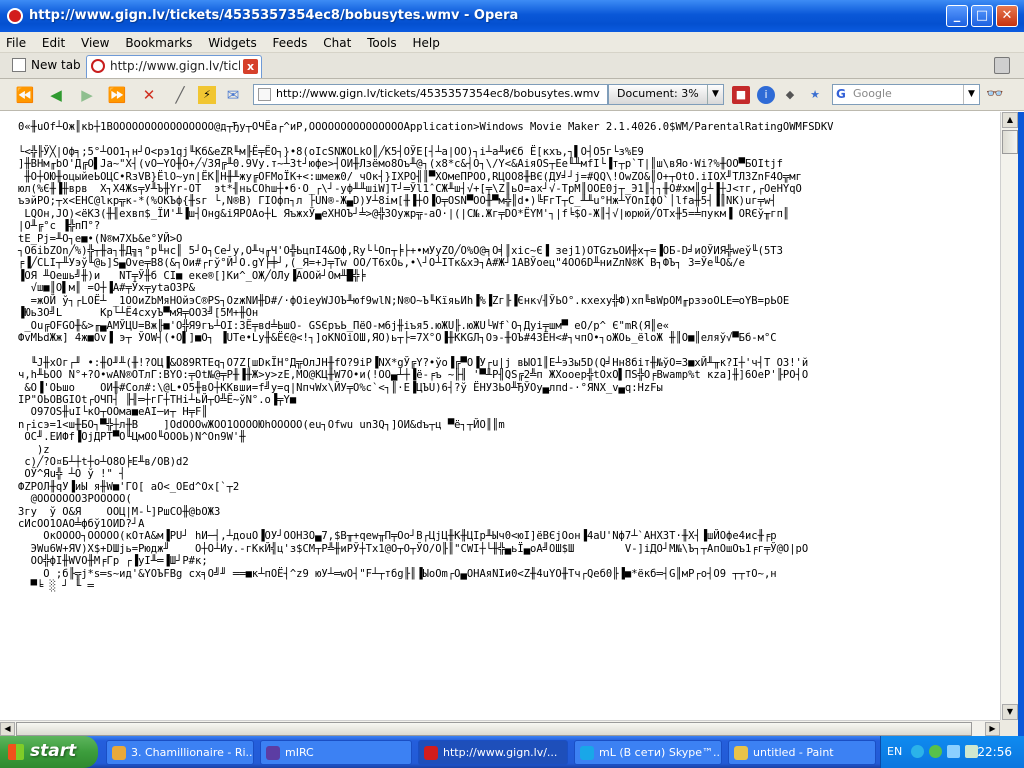 The height and width of the screenshot is (768, 1024). I want to click on scroll-right-icon: ▶, so click(992, 729).